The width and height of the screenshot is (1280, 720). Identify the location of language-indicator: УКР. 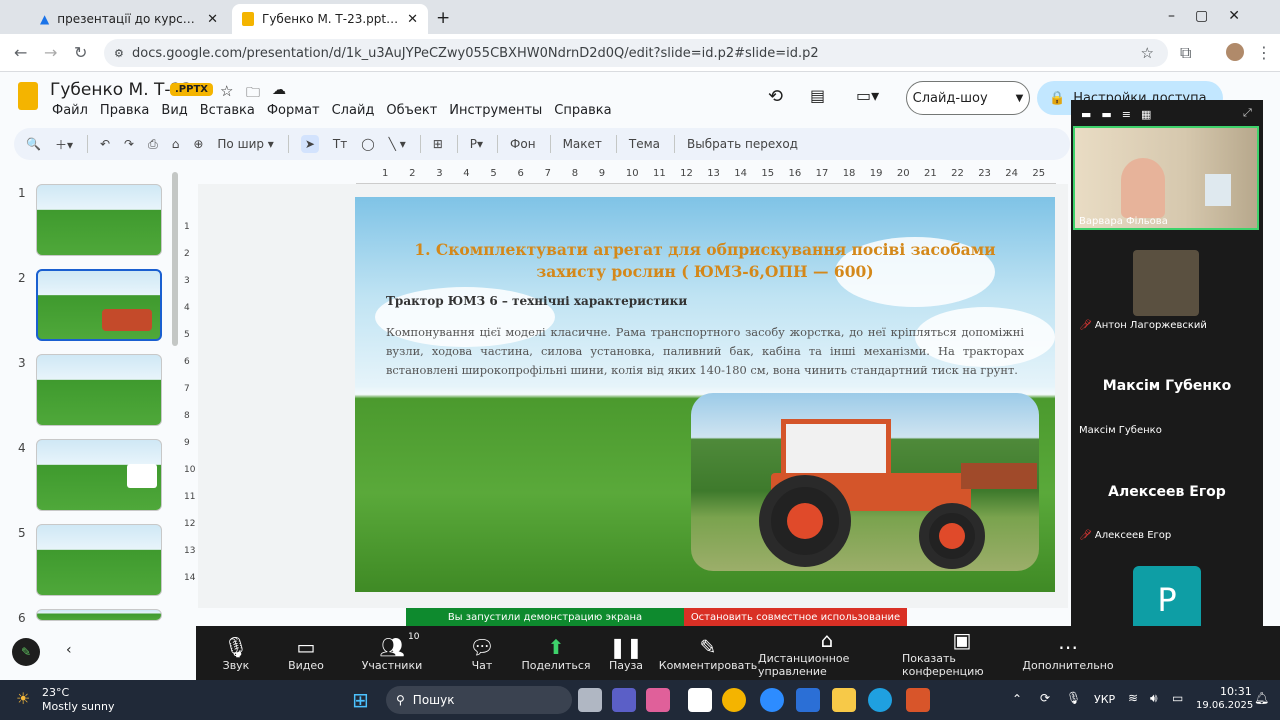
(1104, 699).